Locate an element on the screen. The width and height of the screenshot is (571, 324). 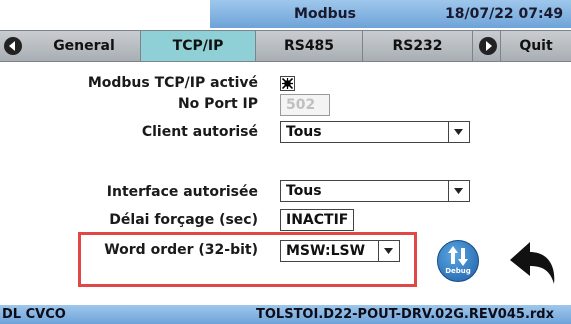
arrow-left-icon is located at coordinates (12, 46).